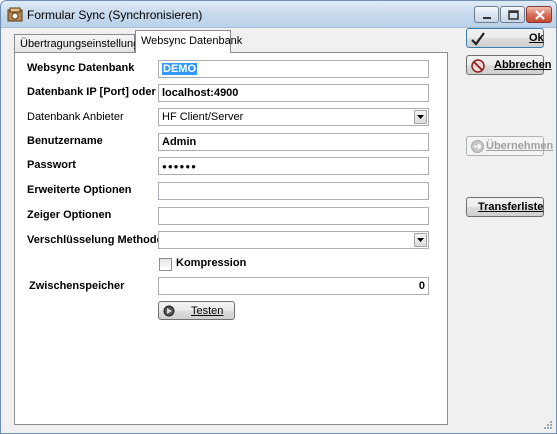 The height and width of the screenshot is (434, 557). What do you see at coordinates (51, 165) in the screenshot?
I see `password-label: Passwort` at bounding box center [51, 165].